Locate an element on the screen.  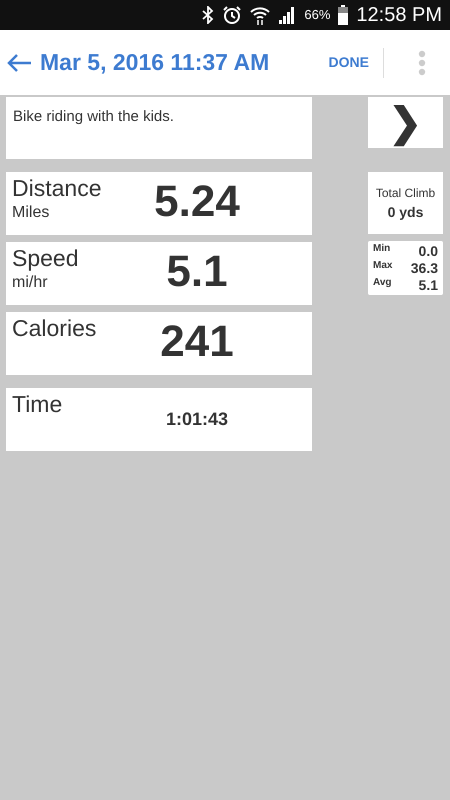
battery-percentage: 66% is located at coordinates (317, 15).